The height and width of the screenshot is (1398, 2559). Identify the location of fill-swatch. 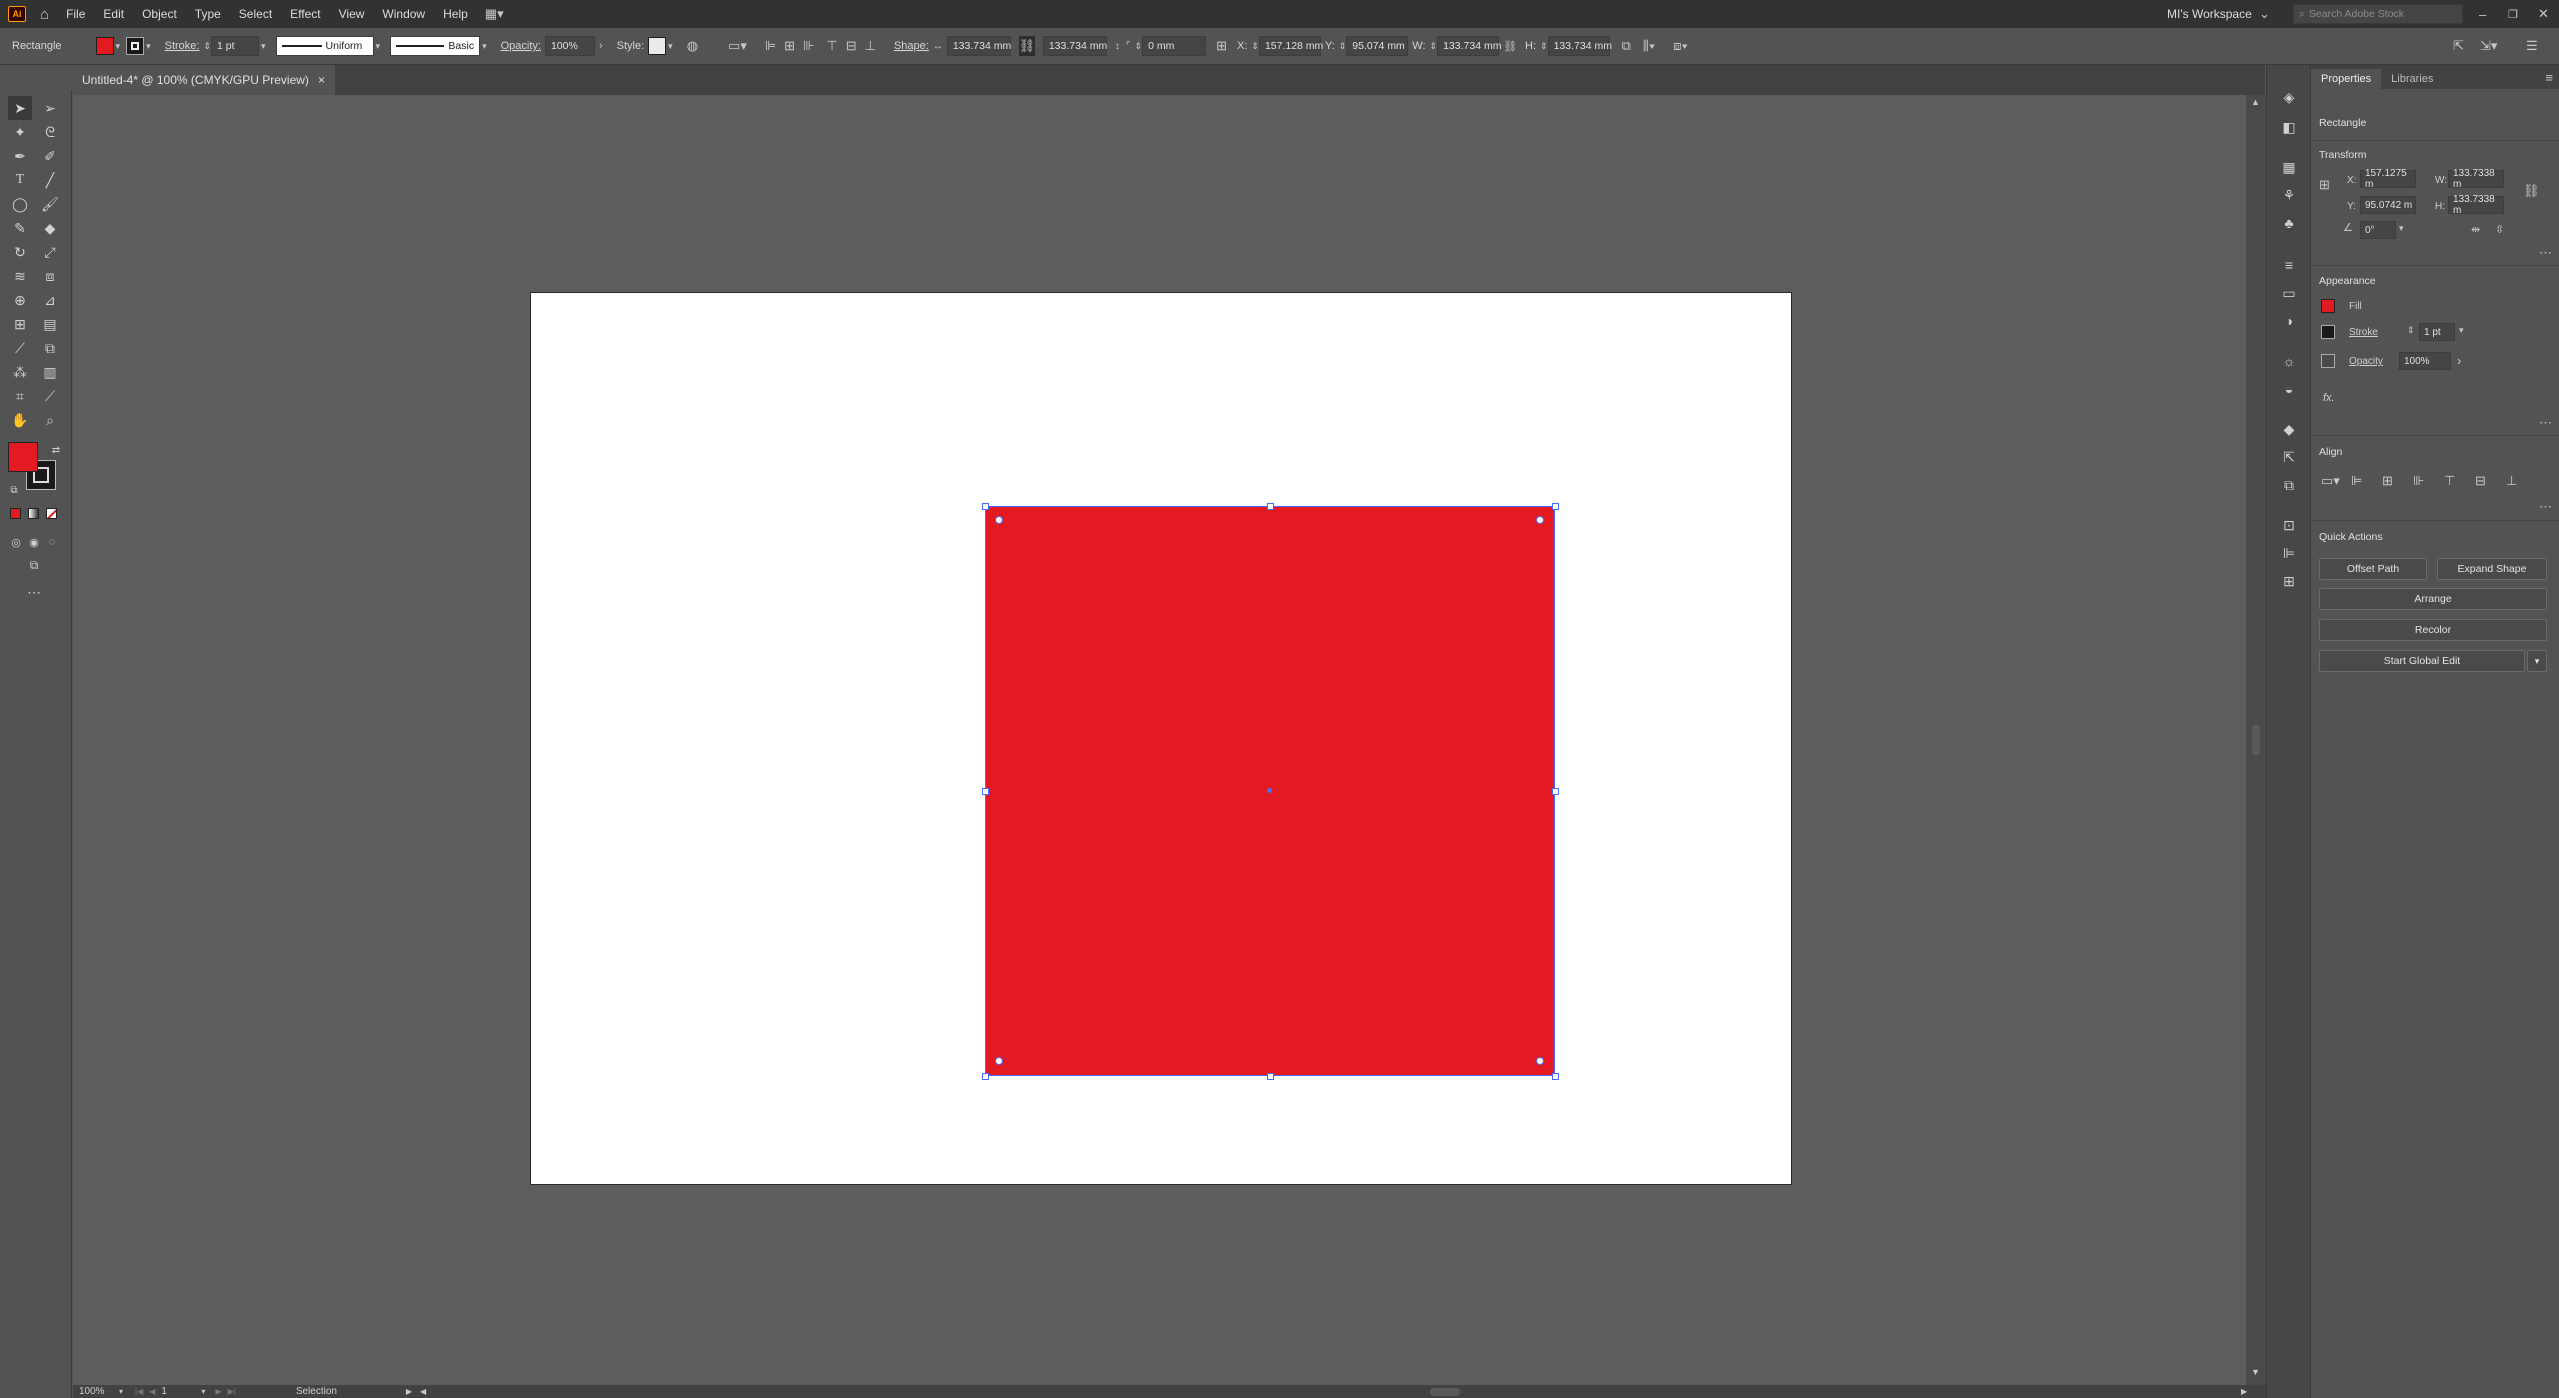
(2328, 306).